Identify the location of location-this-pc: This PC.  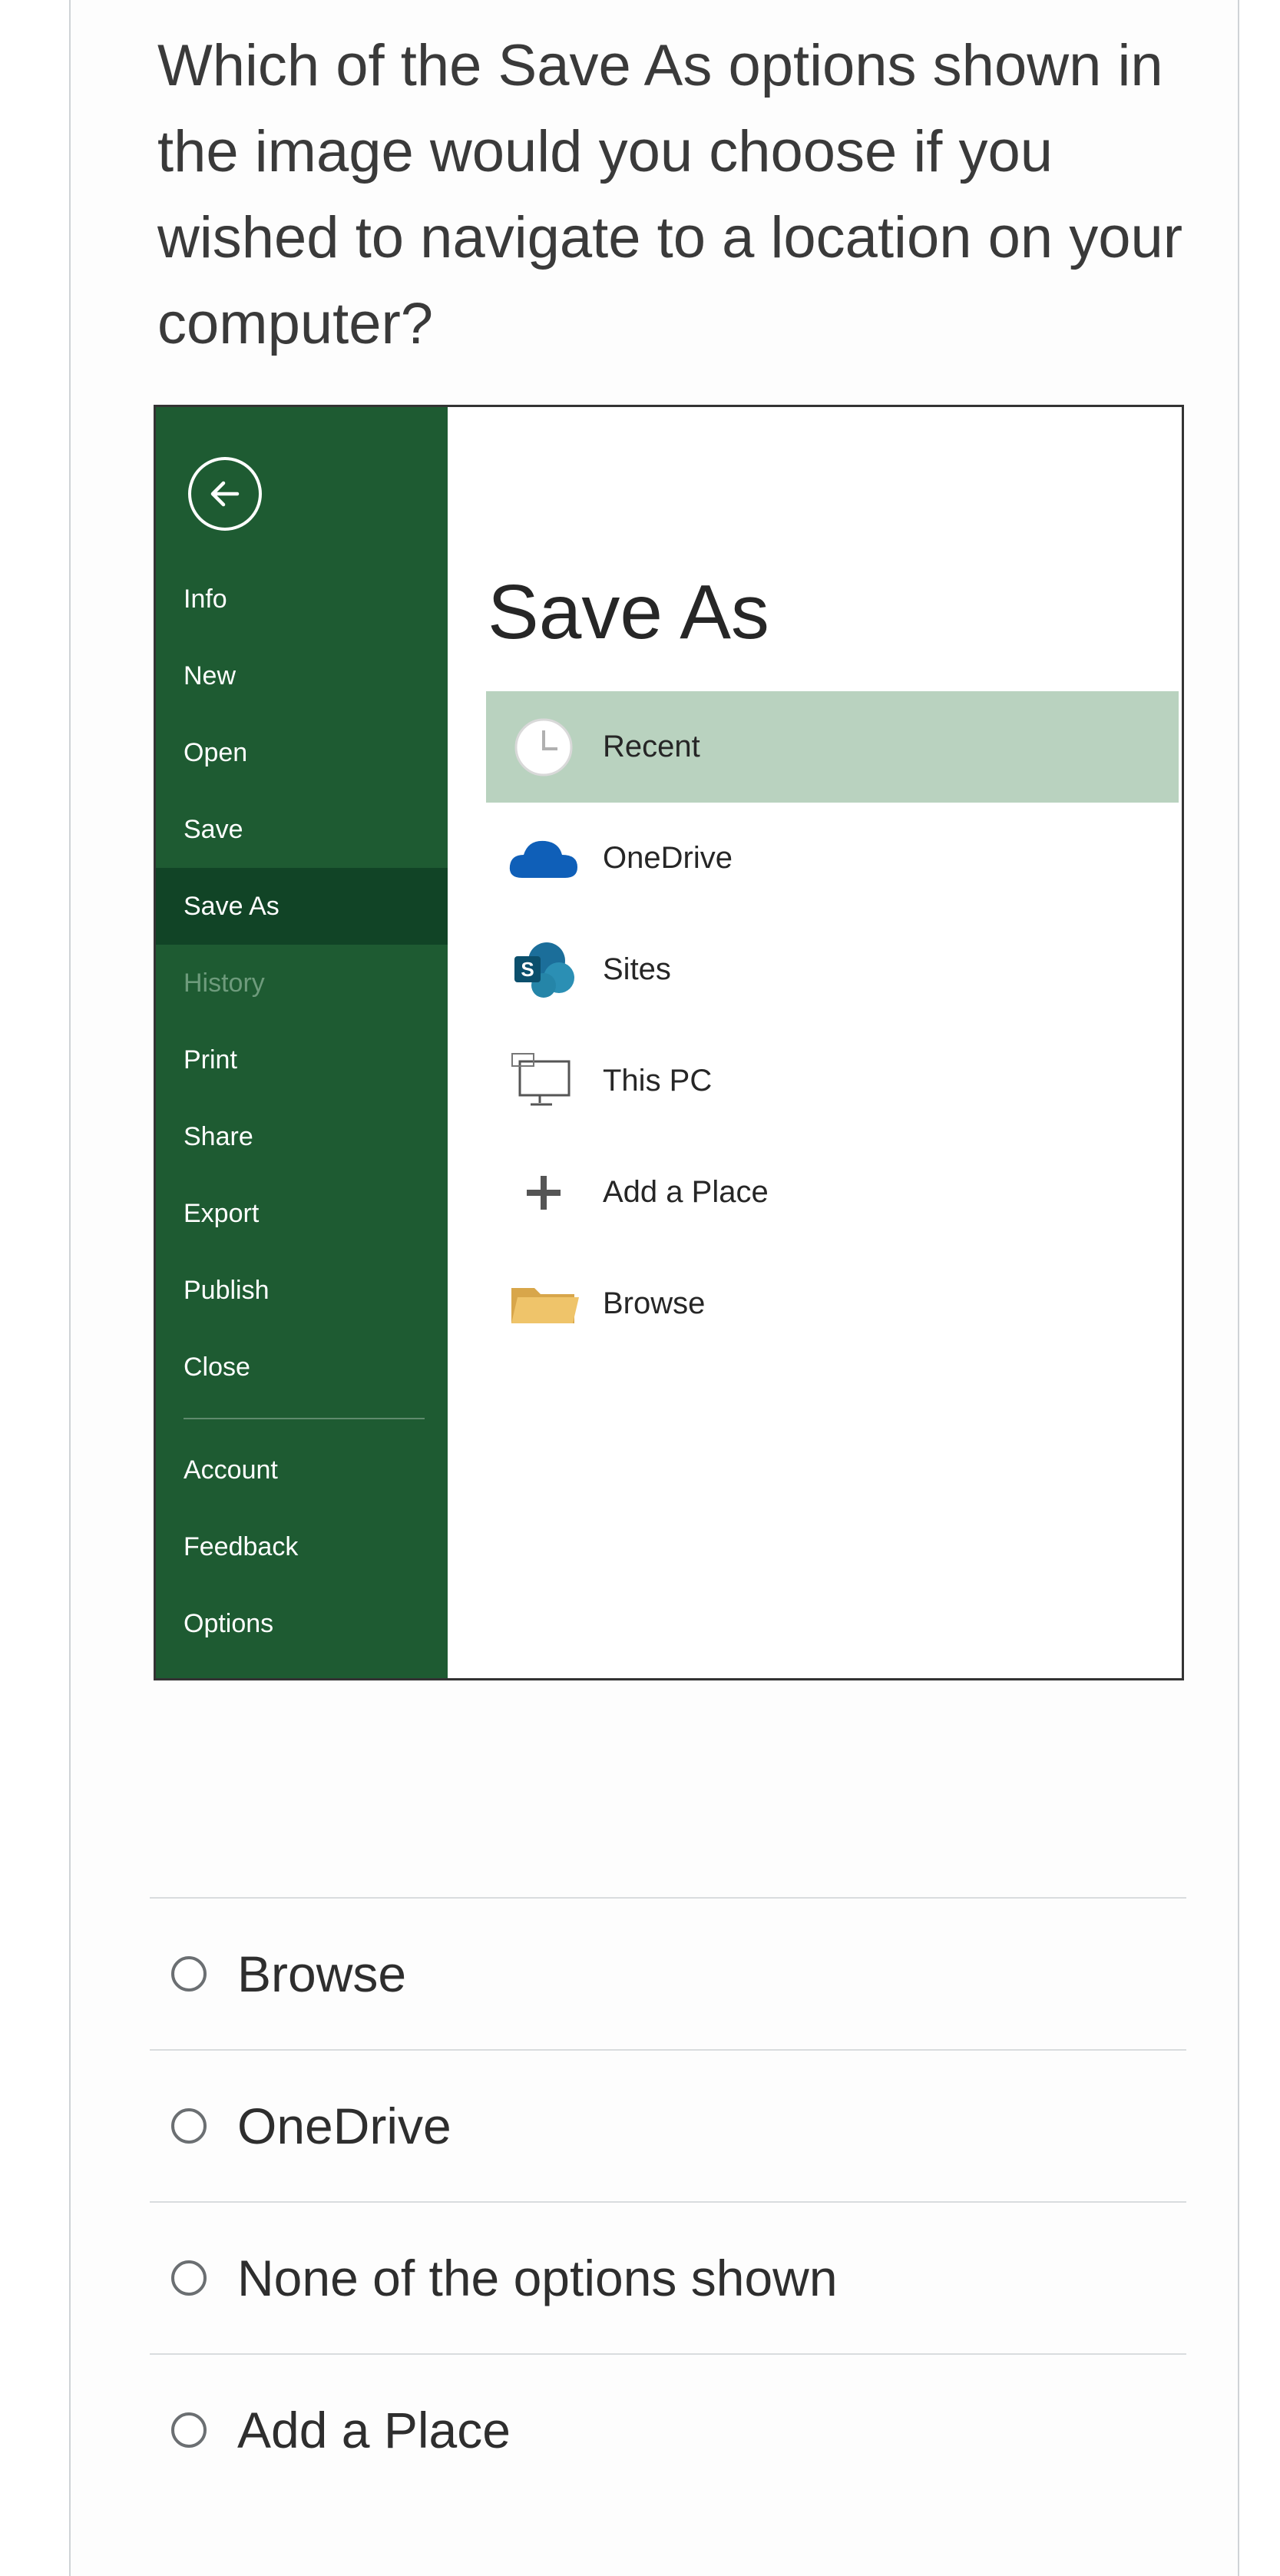
(832, 1081).